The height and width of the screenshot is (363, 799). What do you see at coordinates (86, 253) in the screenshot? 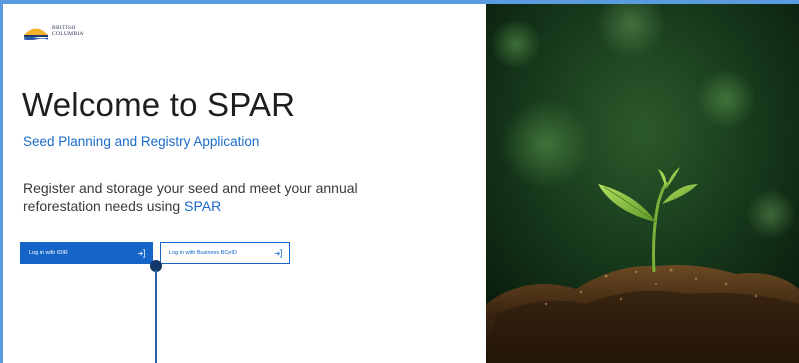
I see `login-idir-button: Log in with IDIR` at bounding box center [86, 253].